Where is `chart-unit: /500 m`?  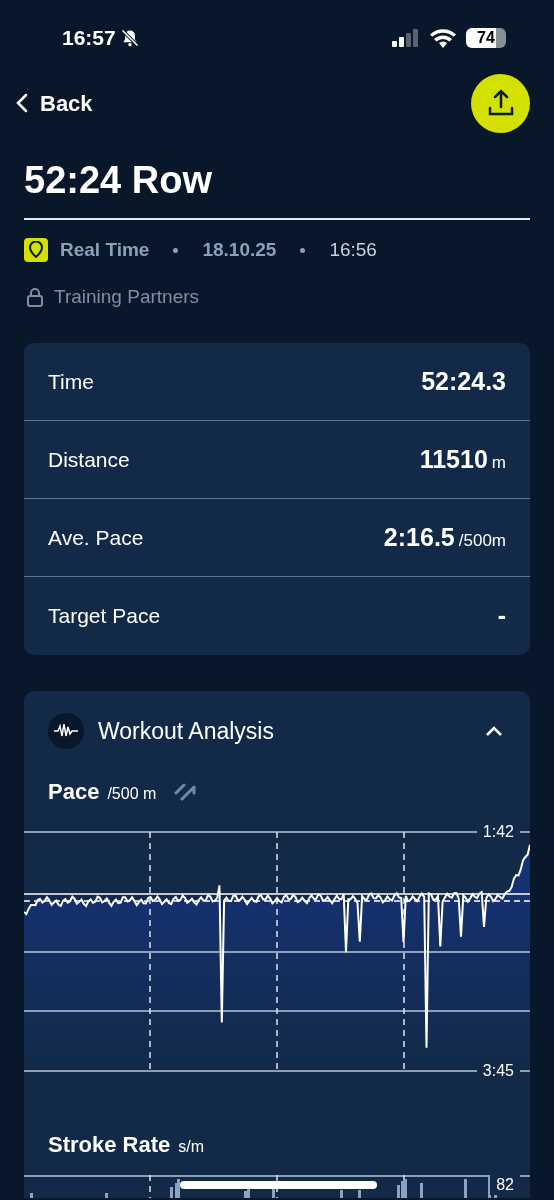 chart-unit: /500 m is located at coordinates (132, 794).